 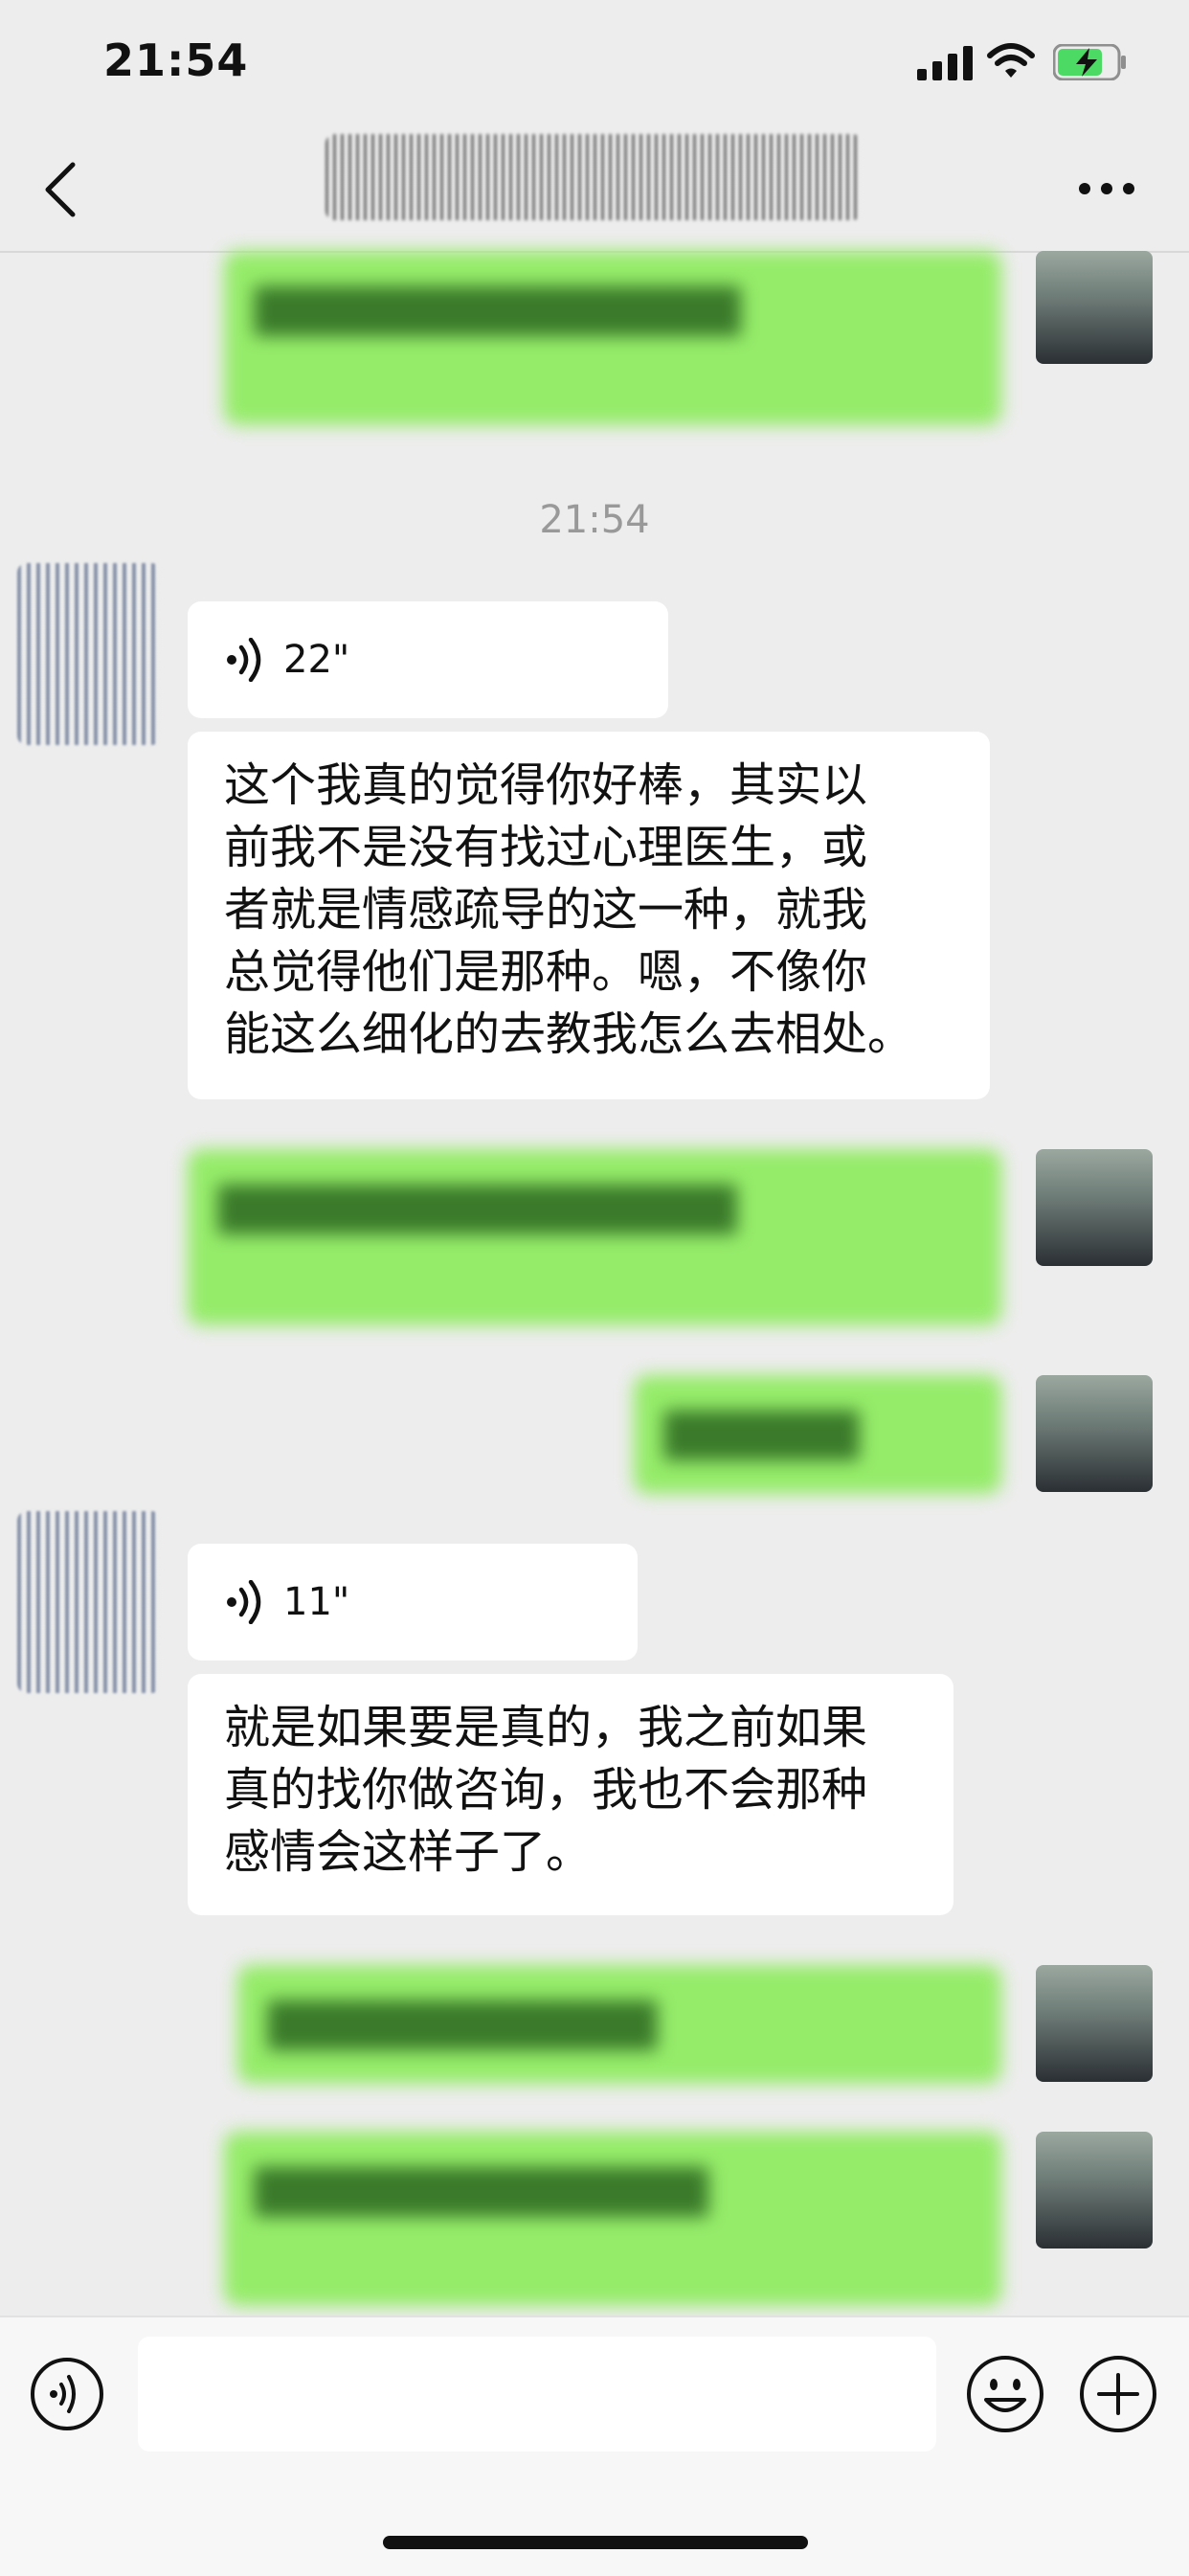 I want to click on incoming-message: 就是如果要是真的，我之前如果 真的找你做咨询，我也不会那种 感情会这样子了。, so click(x=570, y=1794).